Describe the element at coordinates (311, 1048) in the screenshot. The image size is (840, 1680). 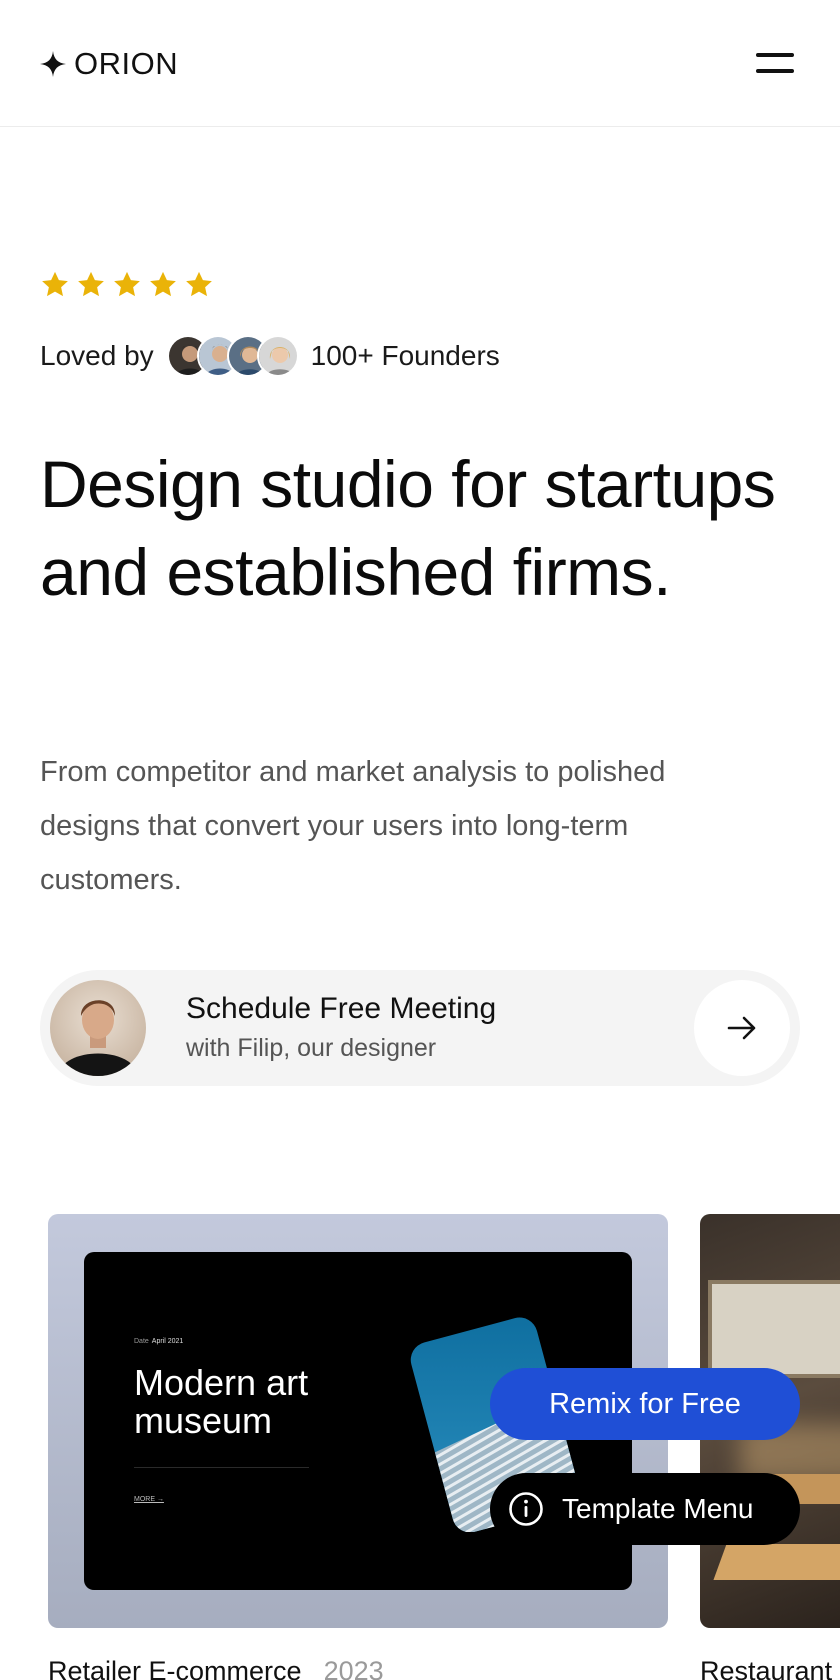
I see `cta-subtitle: with Filip, our designer` at that location.